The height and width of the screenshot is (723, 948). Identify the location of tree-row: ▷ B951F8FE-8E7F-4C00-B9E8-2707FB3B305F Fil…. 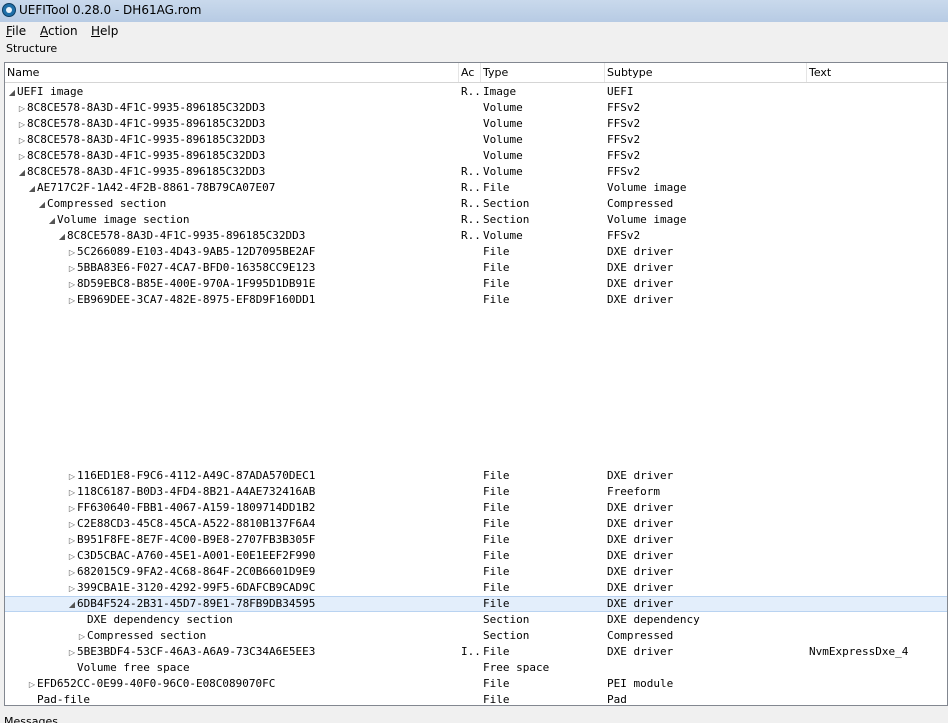
(476, 540).